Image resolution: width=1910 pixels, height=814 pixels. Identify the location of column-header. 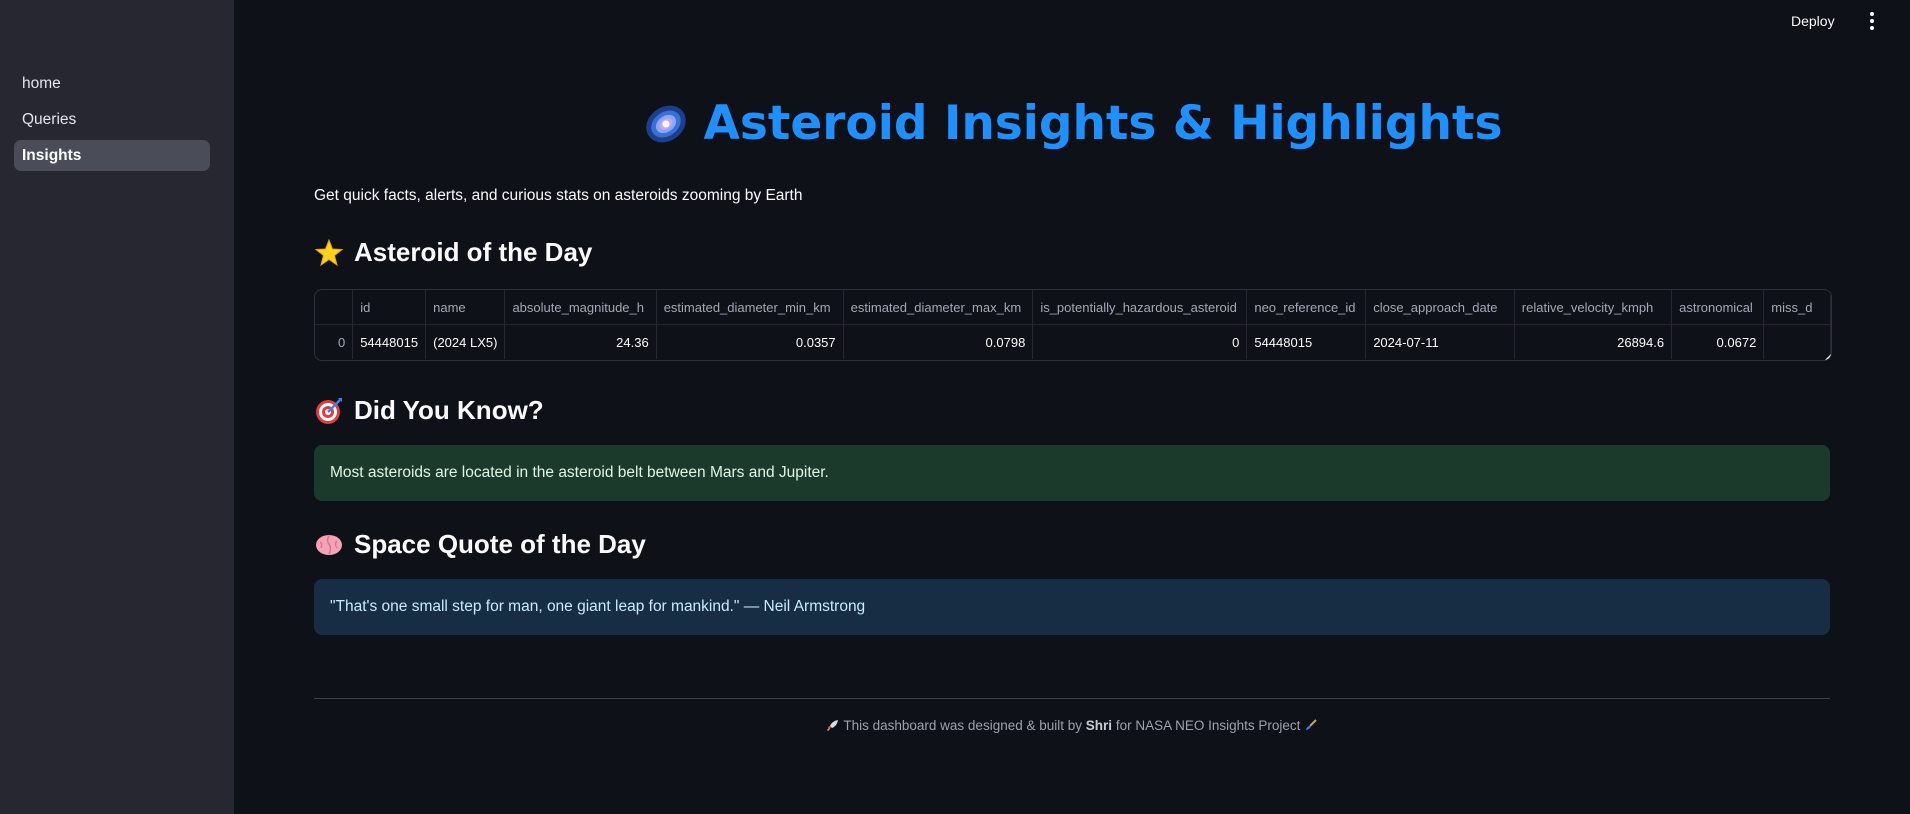
(334, 307).